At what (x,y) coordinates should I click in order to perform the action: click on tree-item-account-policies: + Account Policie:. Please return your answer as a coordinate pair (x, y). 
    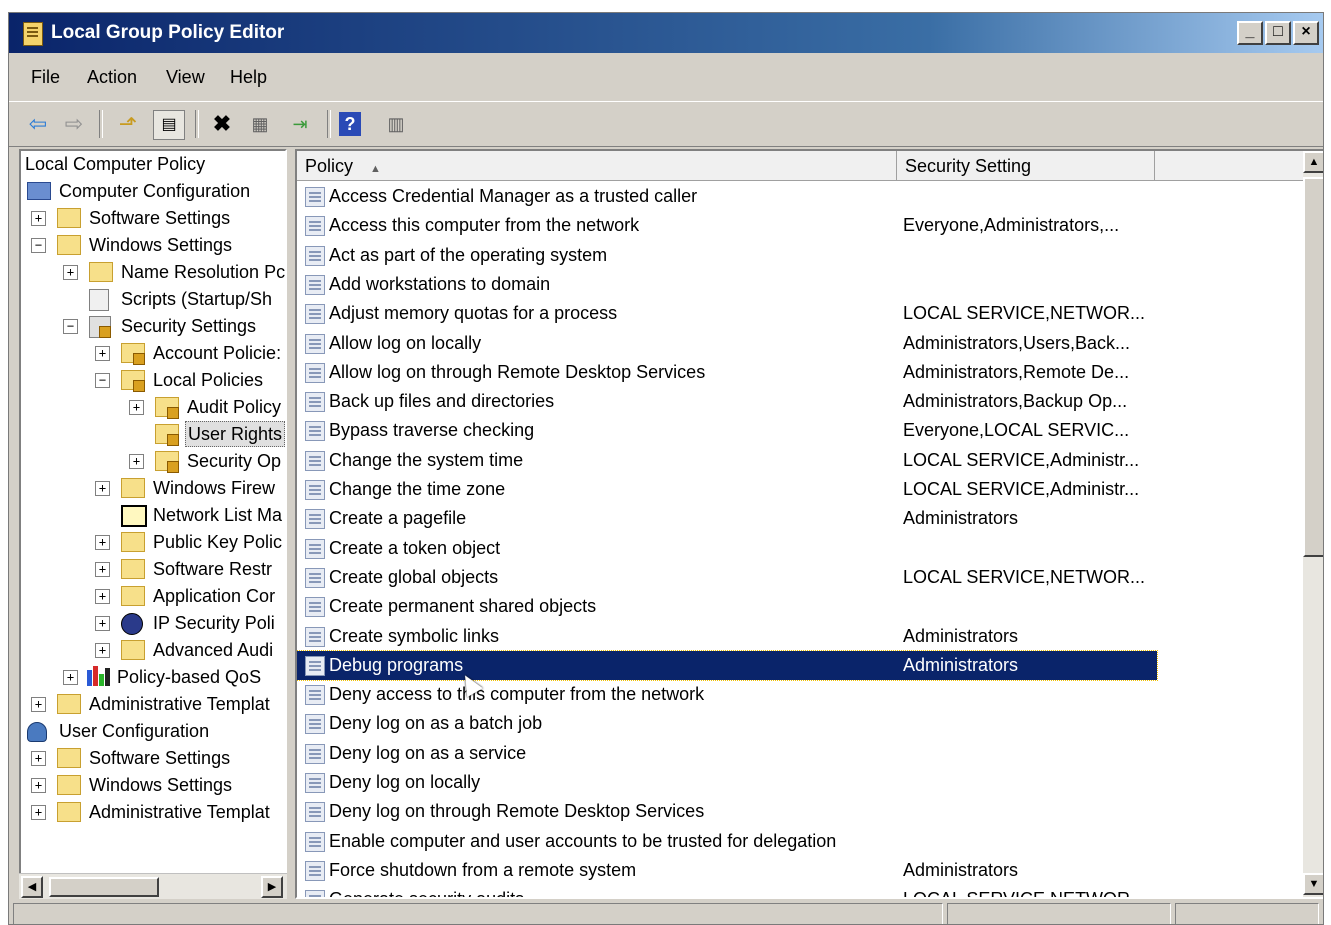
    Looking at the image, I should click on (190, 353).